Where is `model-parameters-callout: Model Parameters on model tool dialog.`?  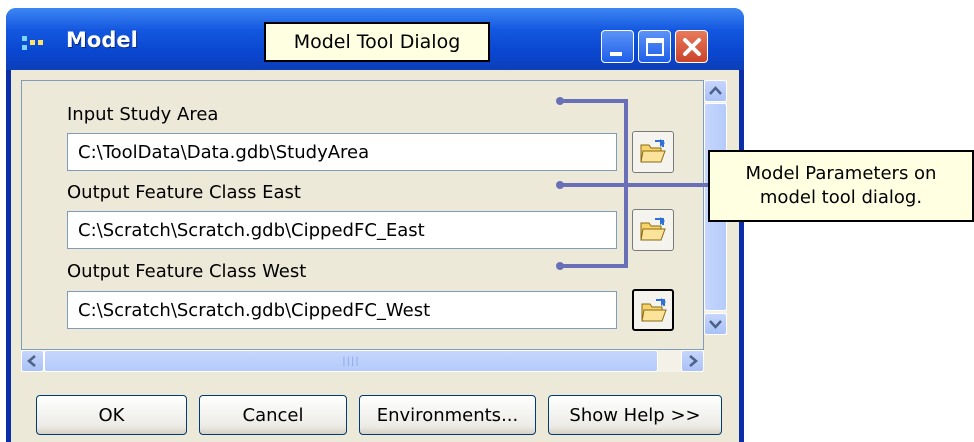
model-parameters-callout: Model Parameters on model tool dialog. is located at coordinates (841, 186).